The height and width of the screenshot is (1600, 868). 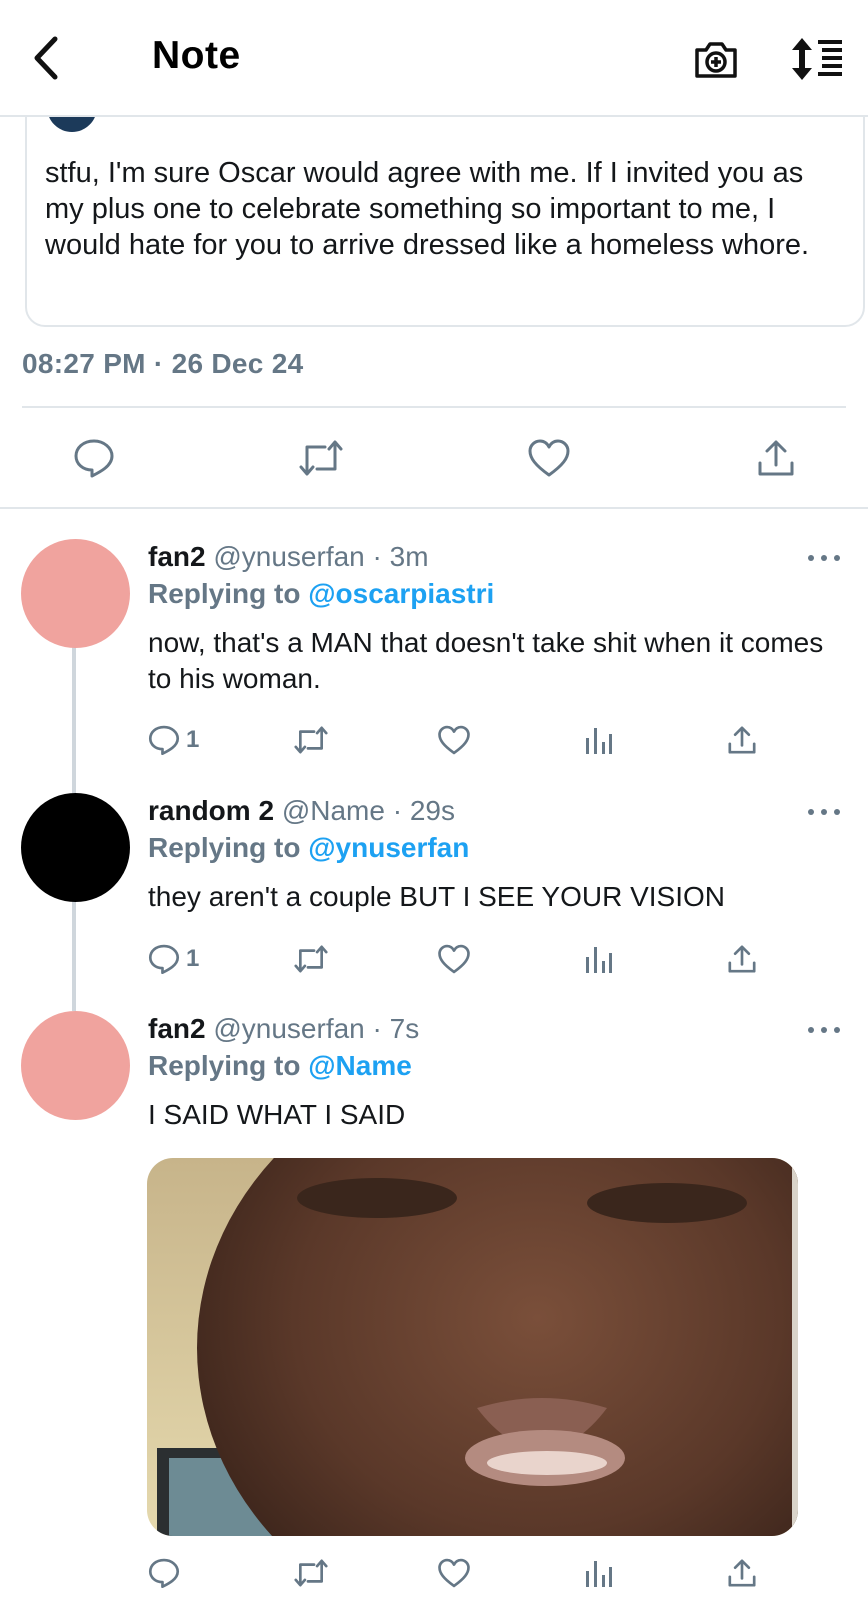 What do you see at coordinates (401, 593) in the screenshot?
I see `mention-link: @oscarpiastri` at bounding box center [401, 593].